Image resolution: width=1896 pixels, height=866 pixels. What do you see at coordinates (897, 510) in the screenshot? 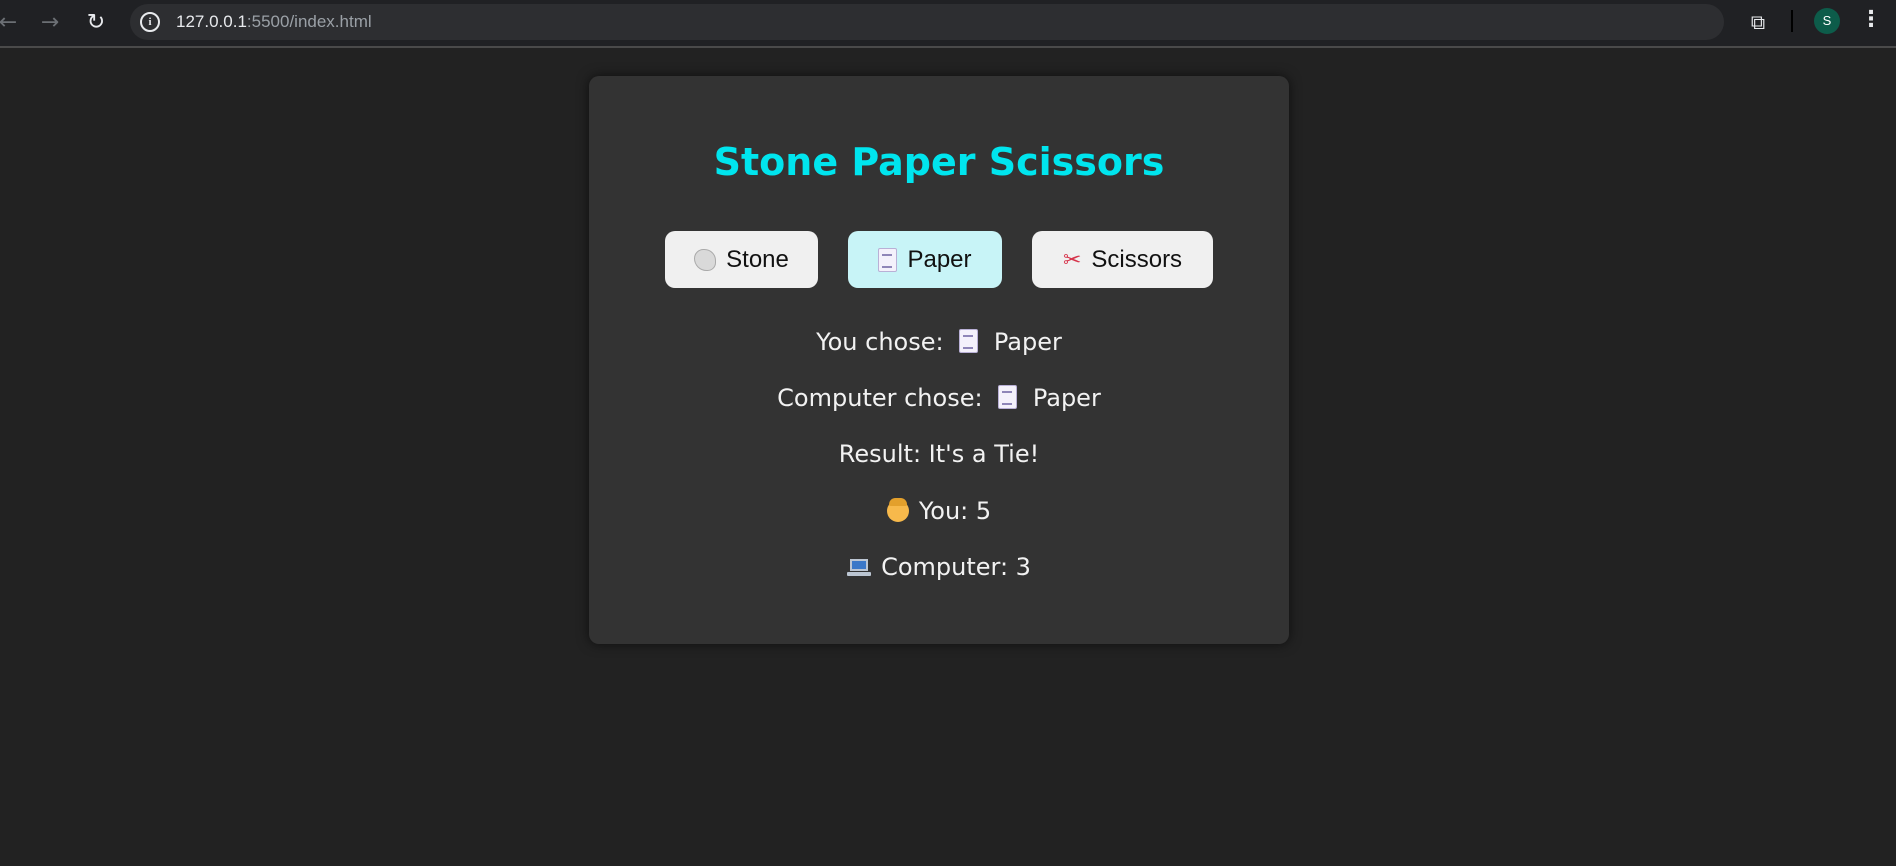
I see `person-face-icon` at bounding box center [897, 510].